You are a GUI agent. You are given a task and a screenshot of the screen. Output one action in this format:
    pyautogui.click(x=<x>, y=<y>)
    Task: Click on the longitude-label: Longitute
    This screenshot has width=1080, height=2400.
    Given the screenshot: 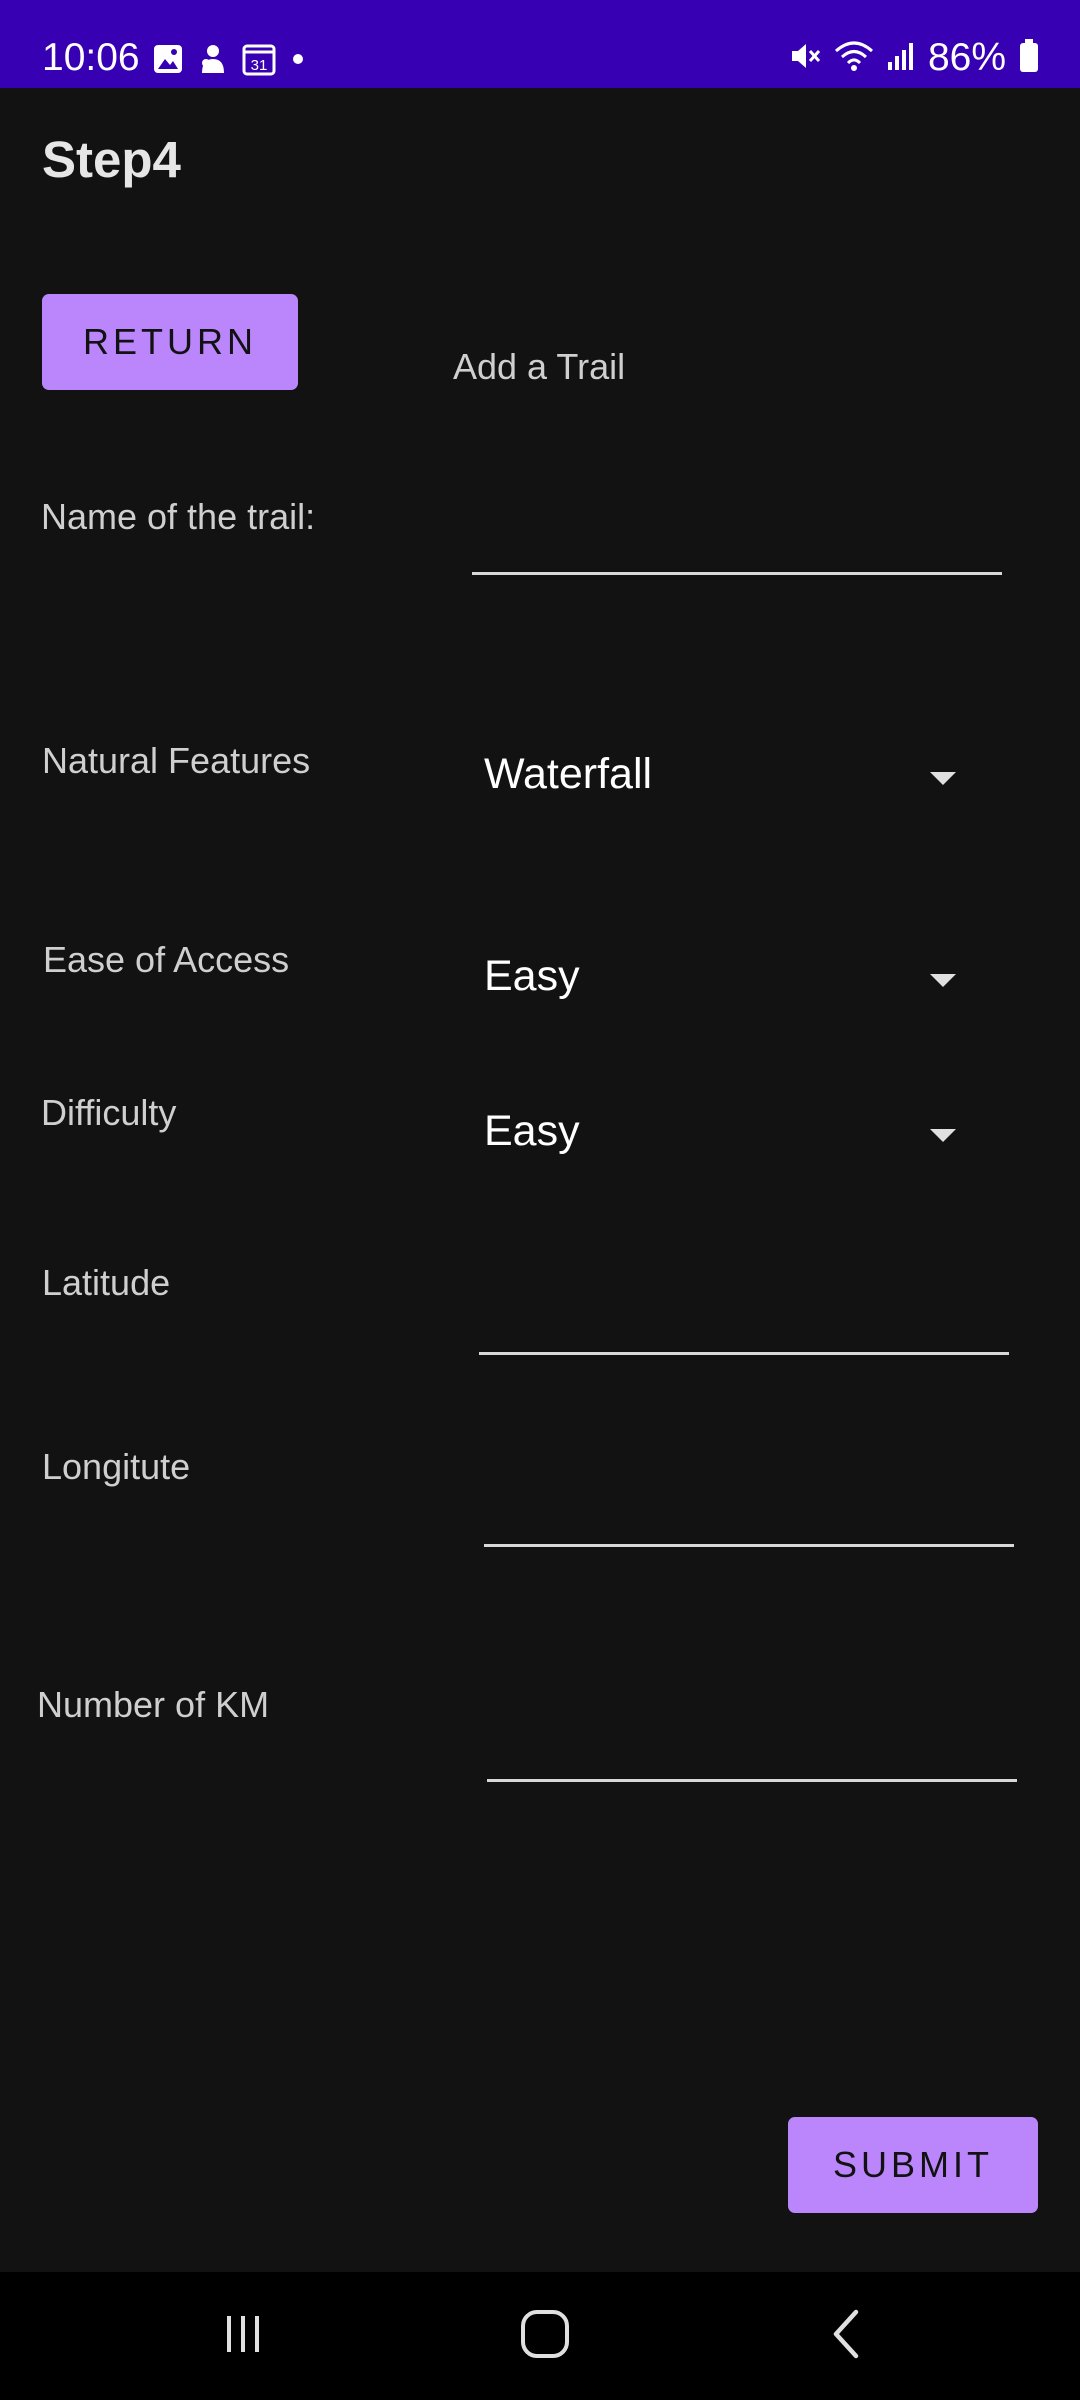 What is the action you would take?
    pyautogui.click(x=116, y=1466)
    